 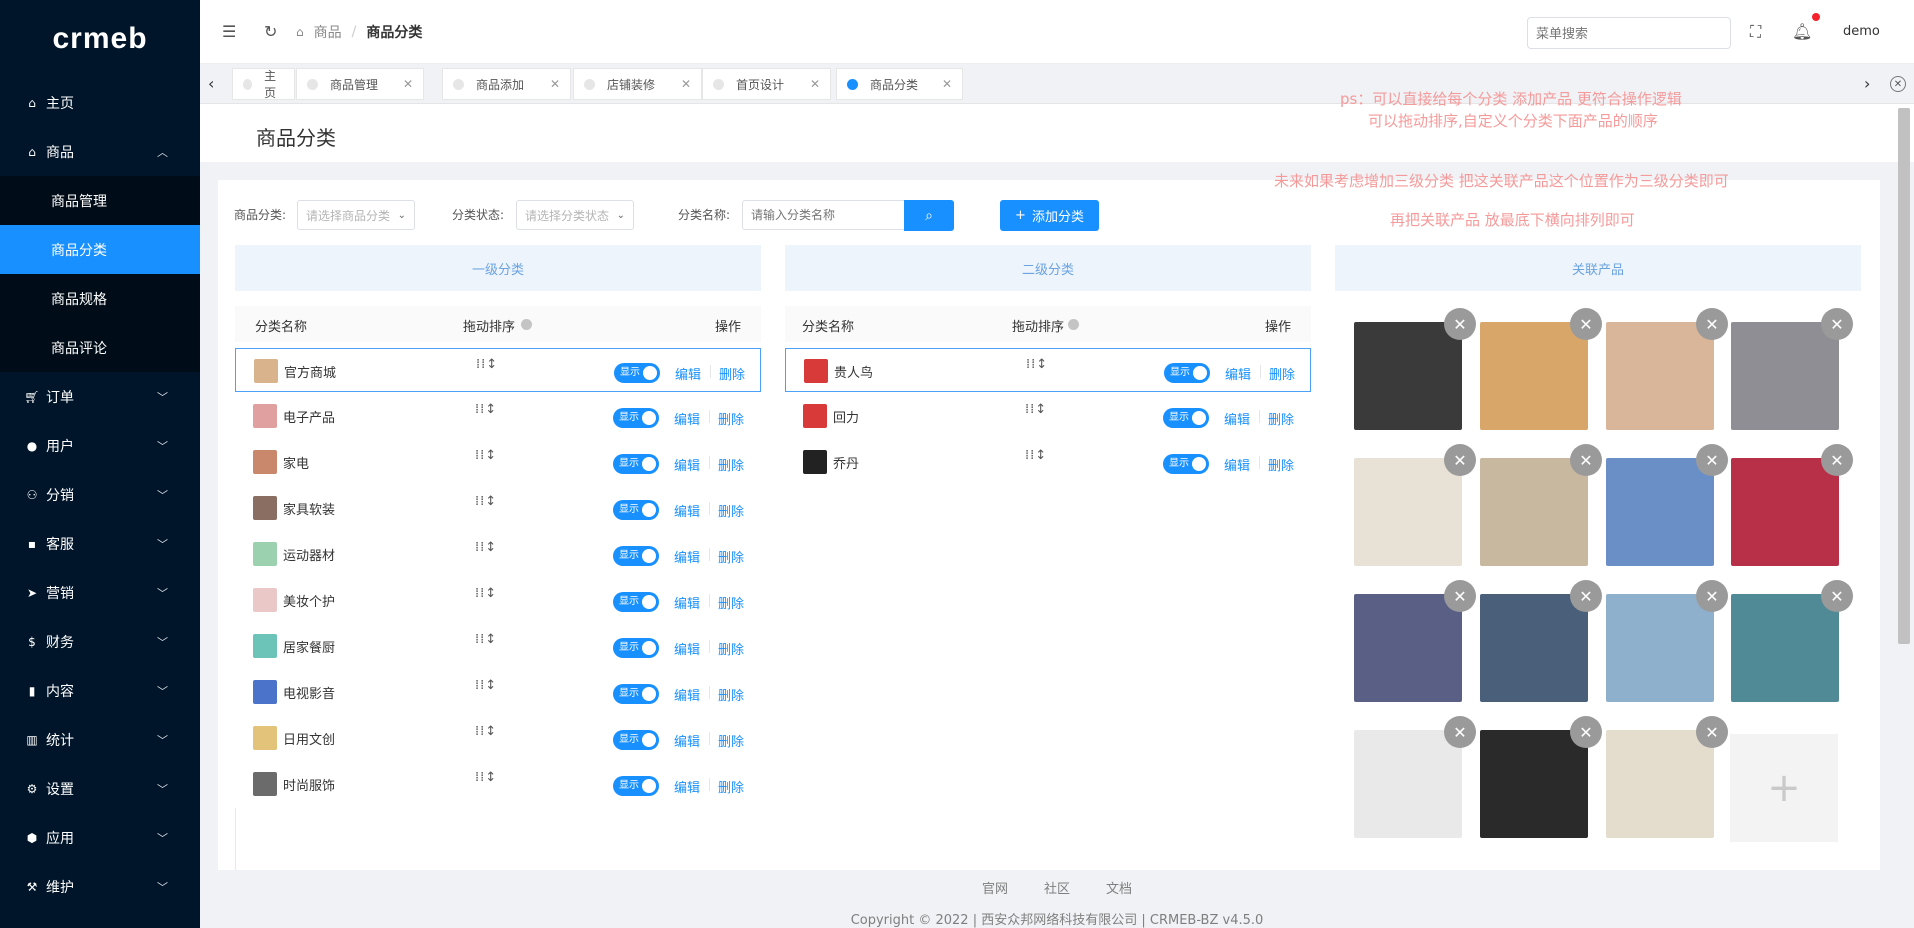 What do you see at coordinates (995, 887) in the screenshot?
I see `footer-link: 官网` at bounding box center [995, 887].